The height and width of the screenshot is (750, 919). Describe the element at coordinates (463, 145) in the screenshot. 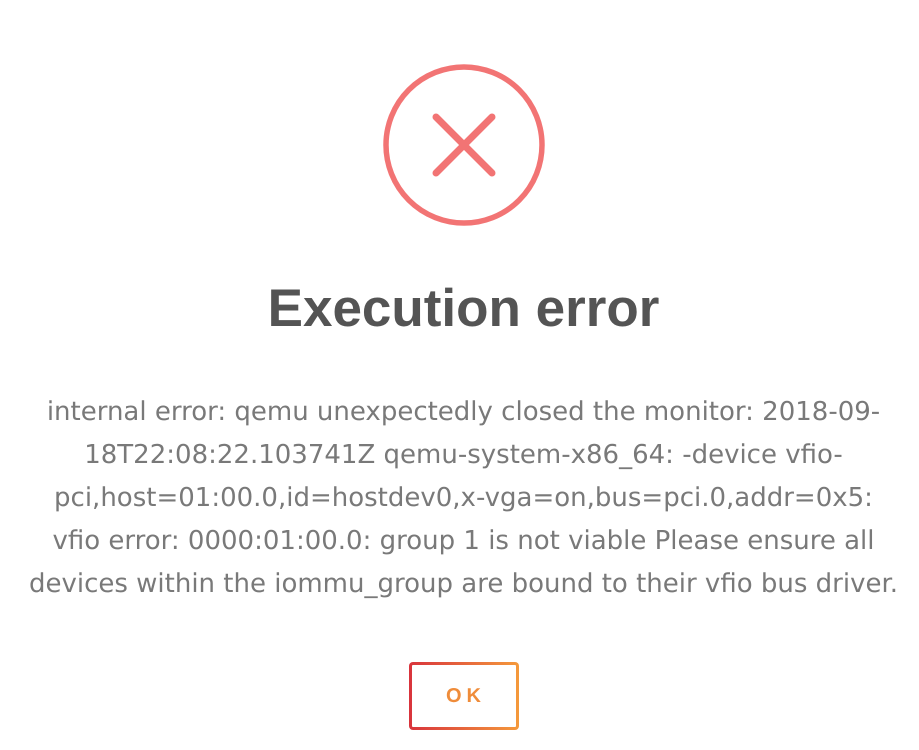

I see `error-icon` at that location.